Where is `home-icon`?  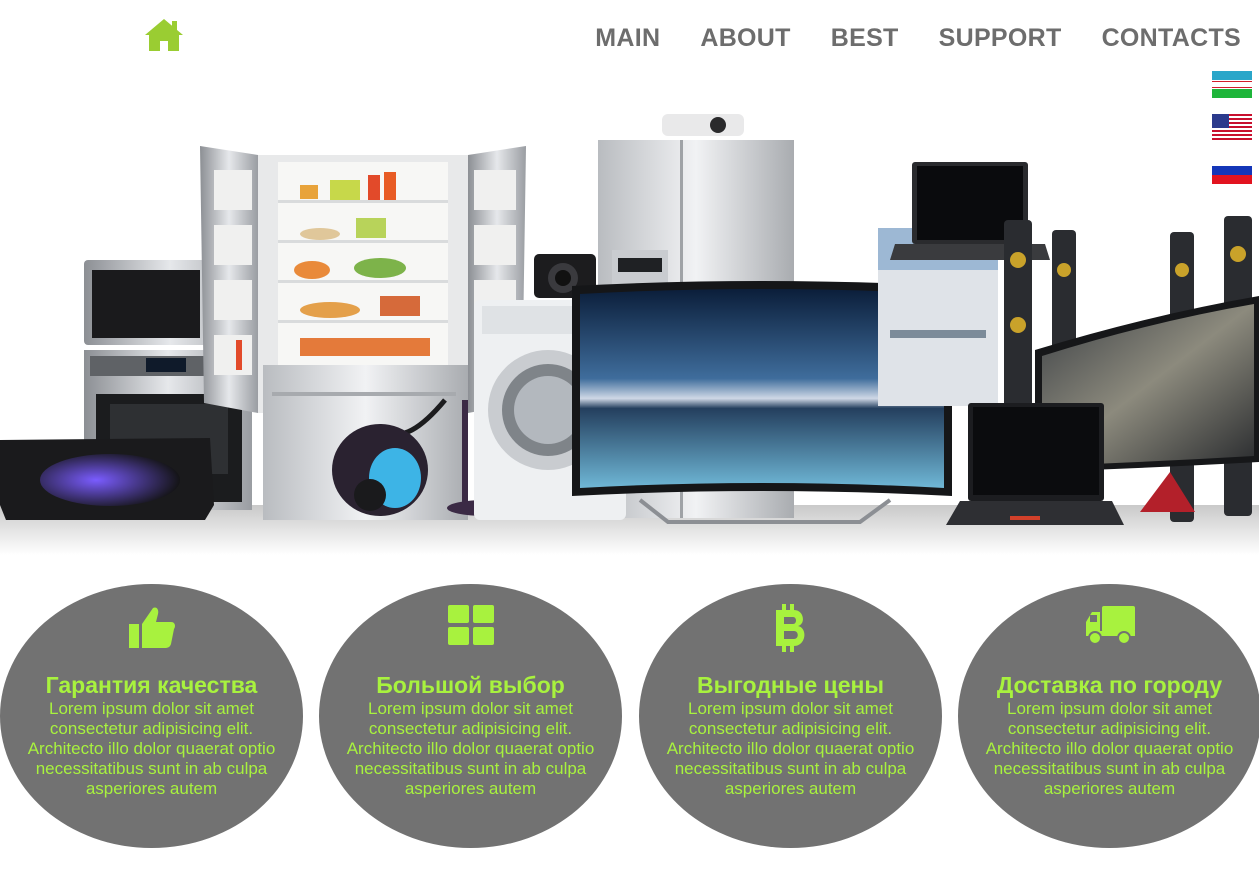
home-icon is located at coordinates (164, 35).